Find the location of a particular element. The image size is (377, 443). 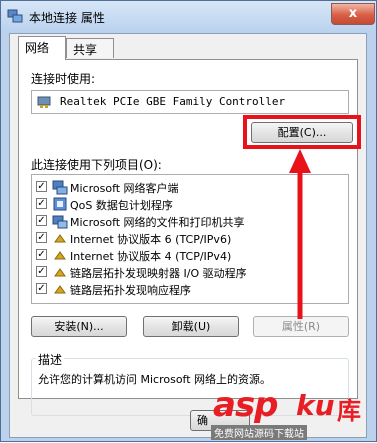

adapter-name: Realtek PCIe GBE Family Controller is located at coordinates (173, 101).